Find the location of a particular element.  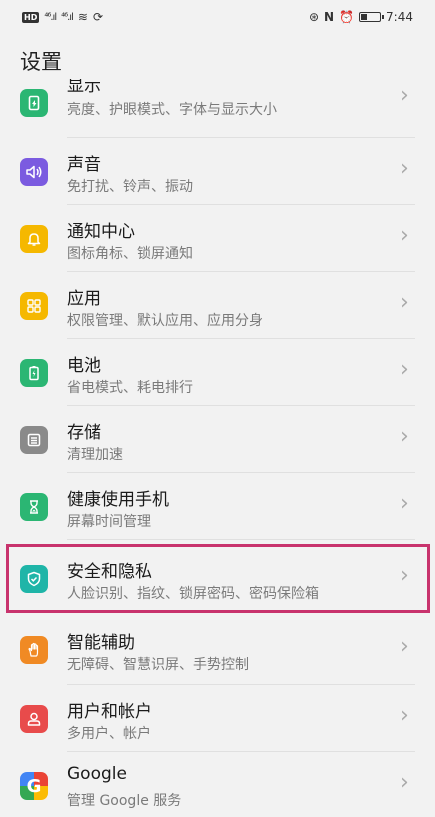

nfc-icon: N is located at coordinates (329, 17).